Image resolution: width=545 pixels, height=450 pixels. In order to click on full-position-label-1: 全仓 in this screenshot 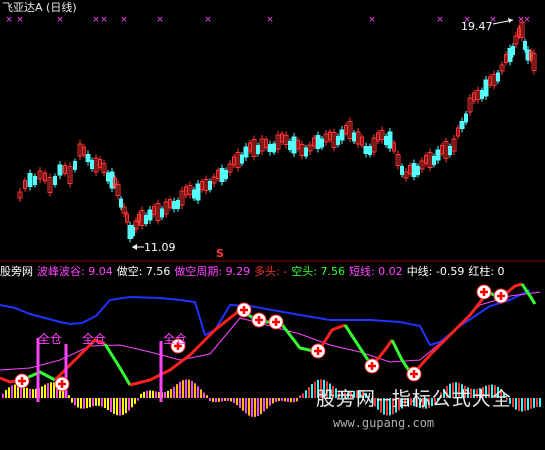, I will do `click(50, 339)`.